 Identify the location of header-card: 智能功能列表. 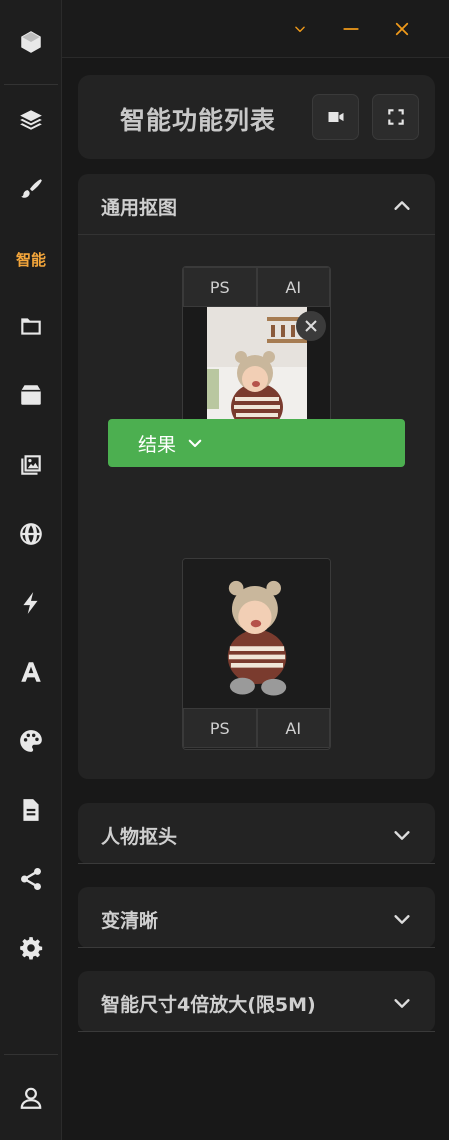
(256, 117).